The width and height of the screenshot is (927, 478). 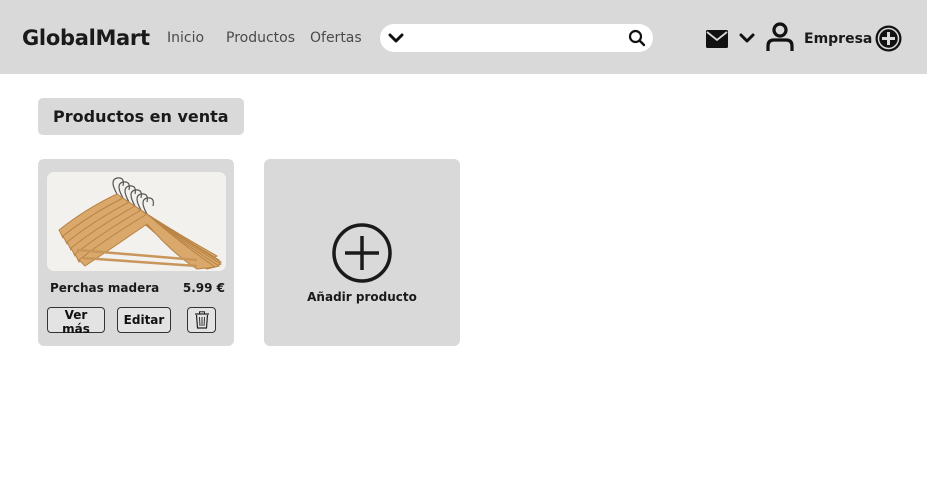 What do you see at coordinates (105, 288) in the screenshot?
I see `product-name: Perchas madera` at bounding box center [105, 288].